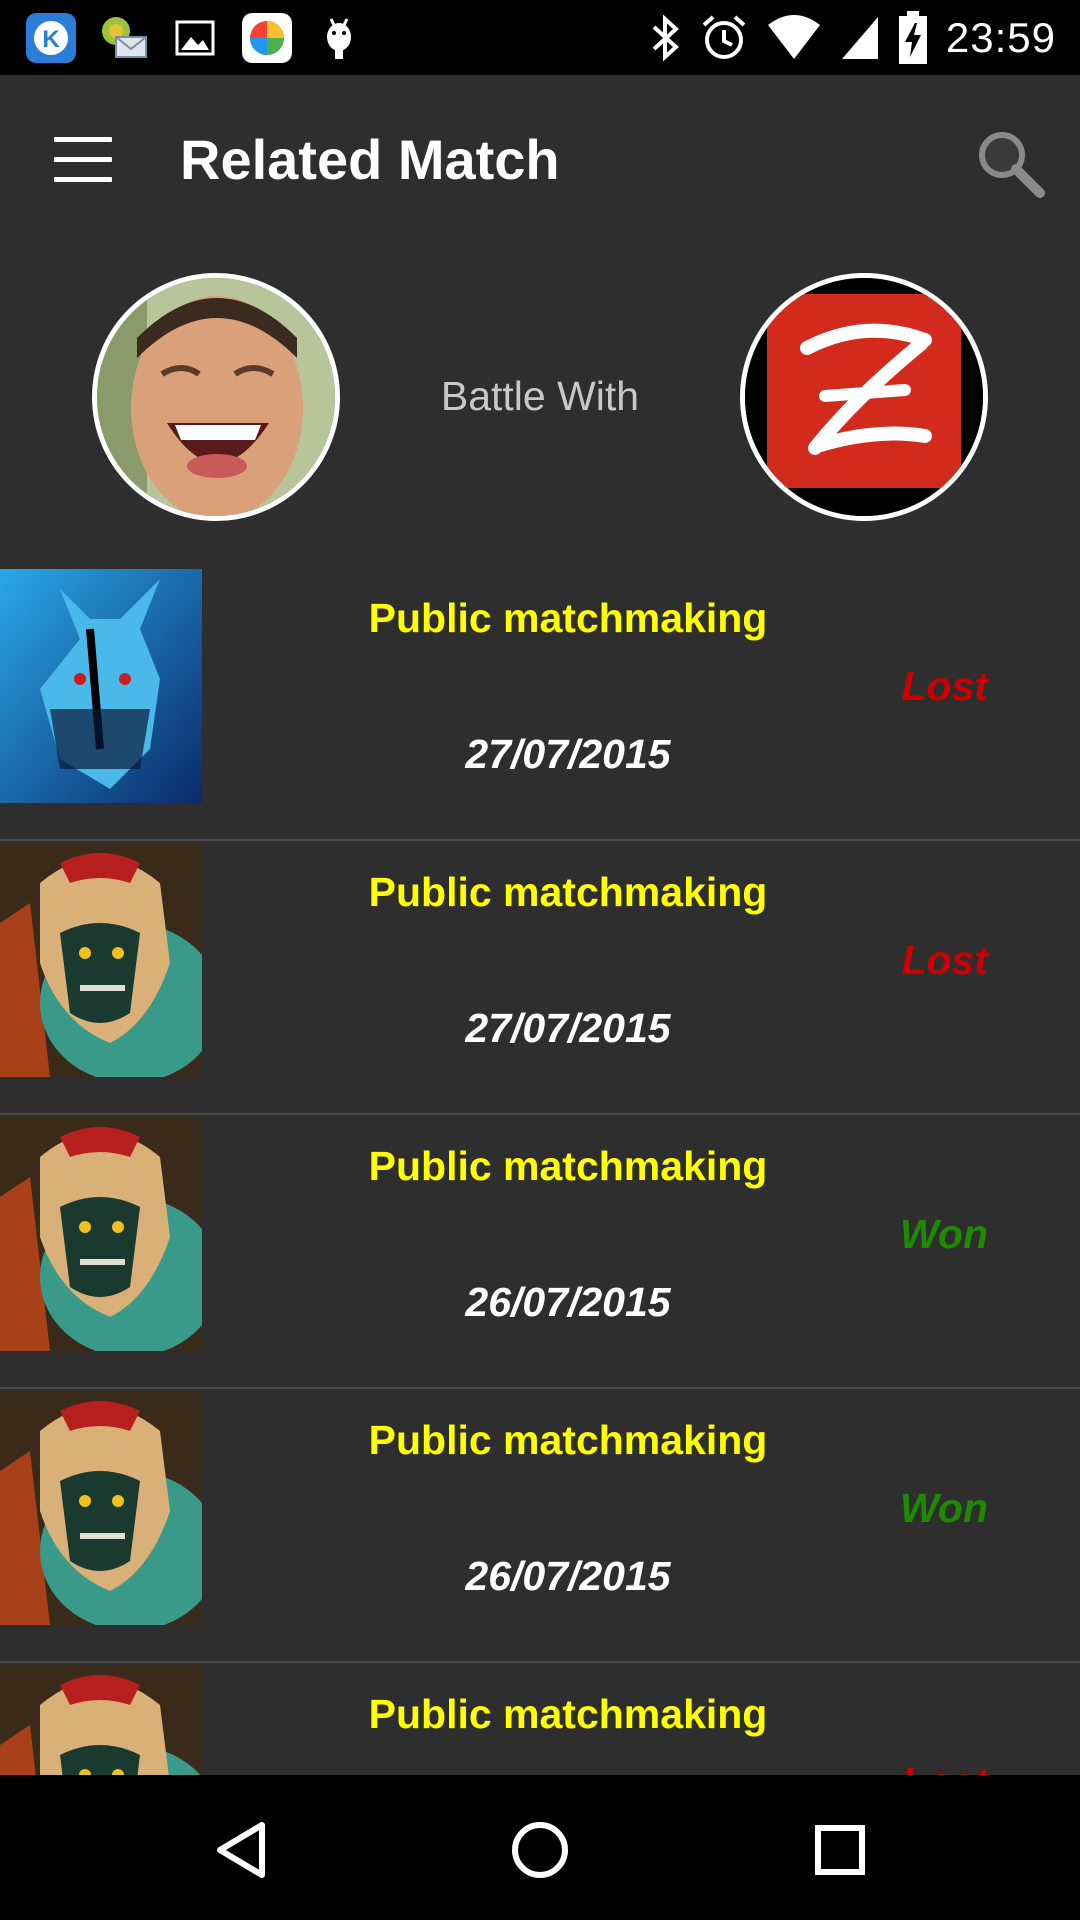 The image size is (1080, 1920). I want to click on menu-icon, so click(83, 139).